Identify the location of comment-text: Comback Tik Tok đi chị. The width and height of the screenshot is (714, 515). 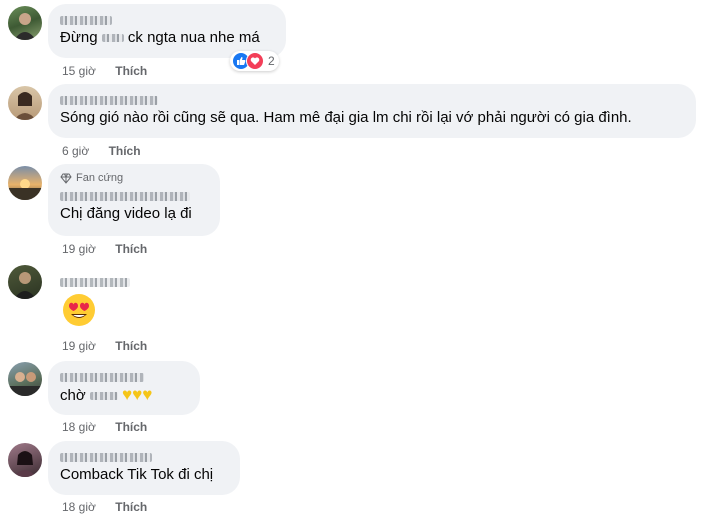
(137, 474).